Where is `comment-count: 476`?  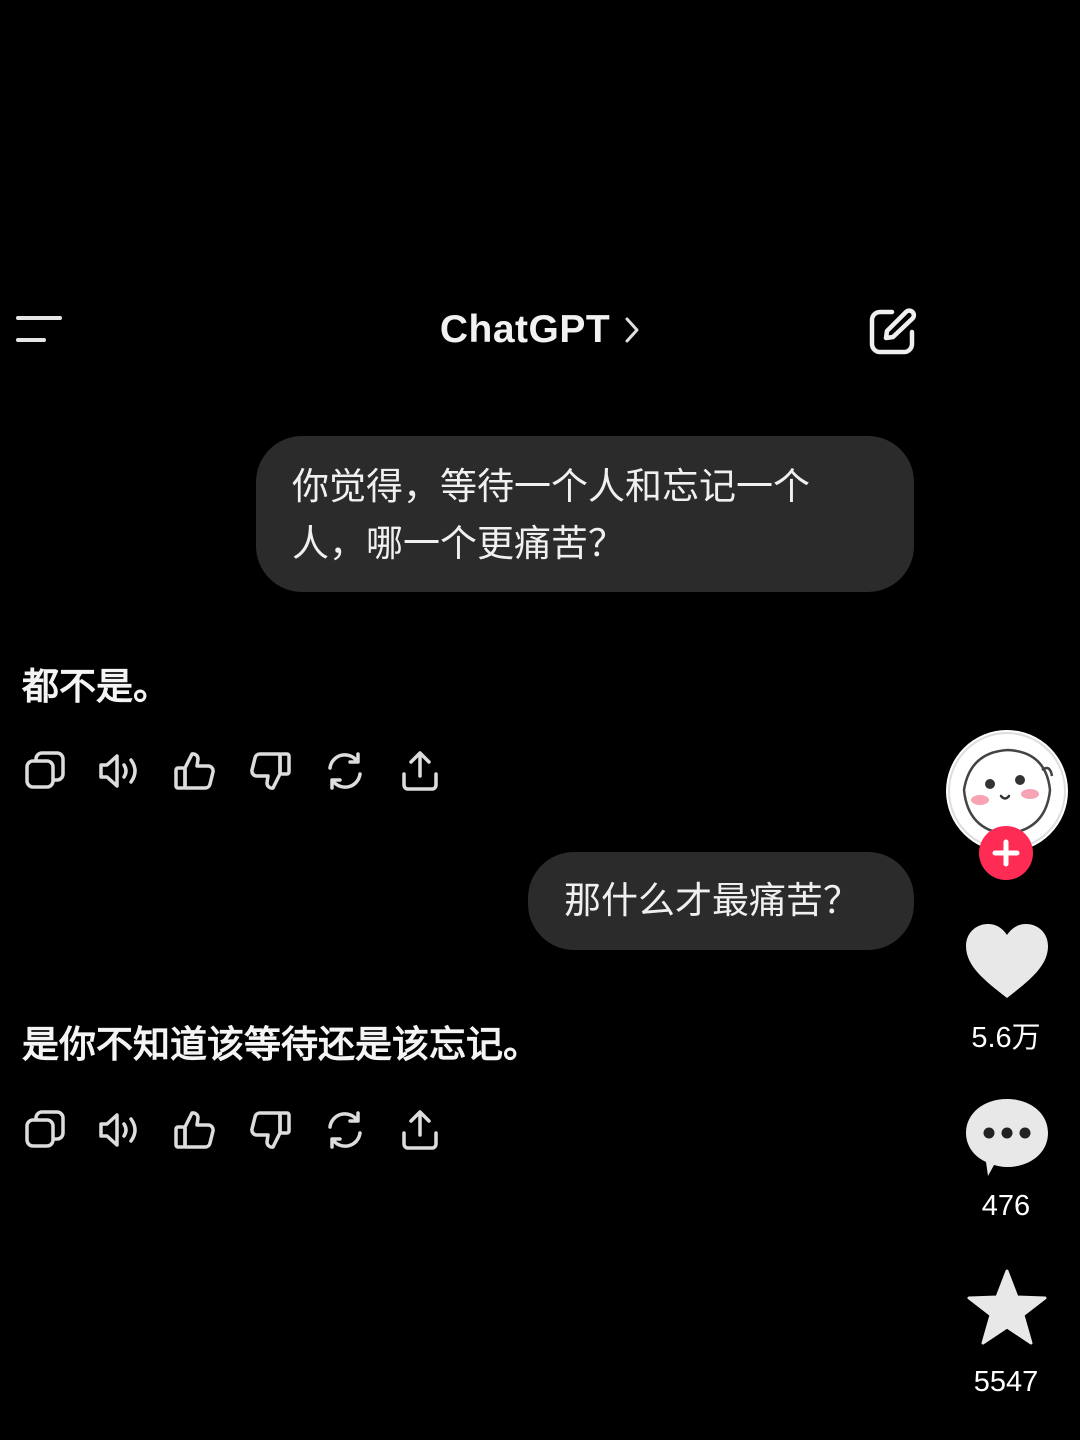 comment-count: 476 is located at coordinates (1006, 1206).